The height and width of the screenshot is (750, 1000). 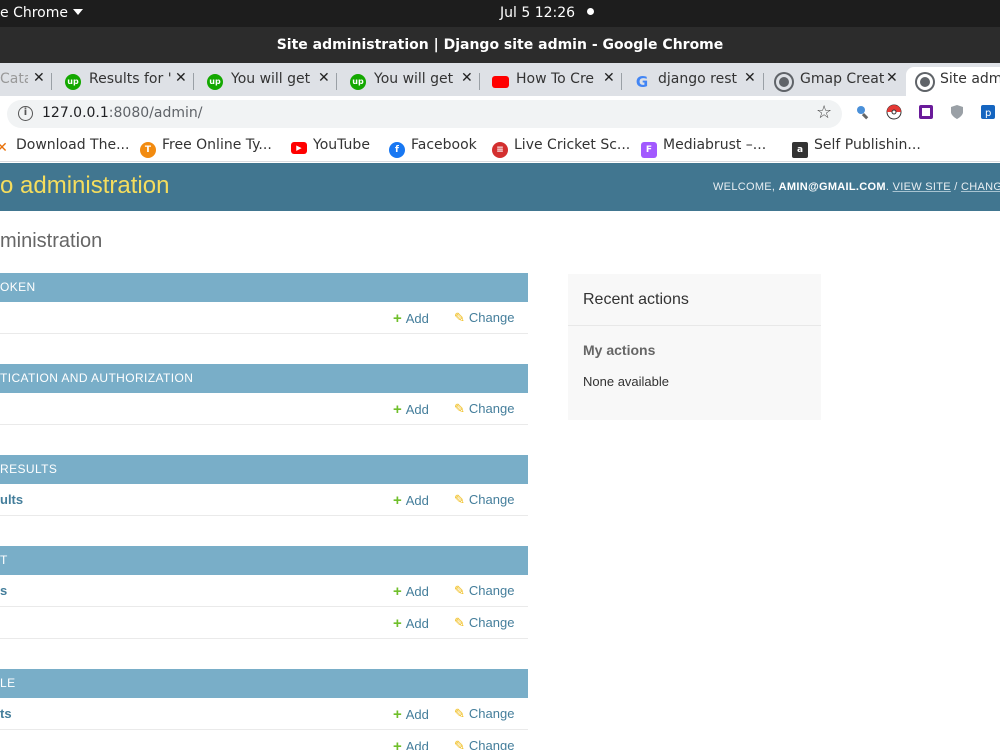 I want to click on google-icon: G, so click(x=642, y=82).